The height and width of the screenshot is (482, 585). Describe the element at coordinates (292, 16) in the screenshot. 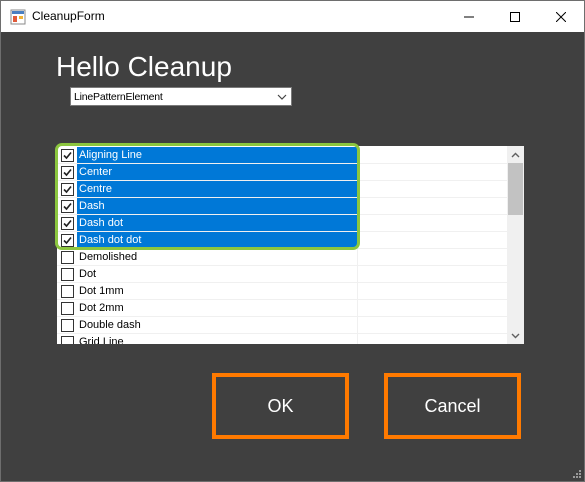

I see `title-bar: CleanupForm` at that location.